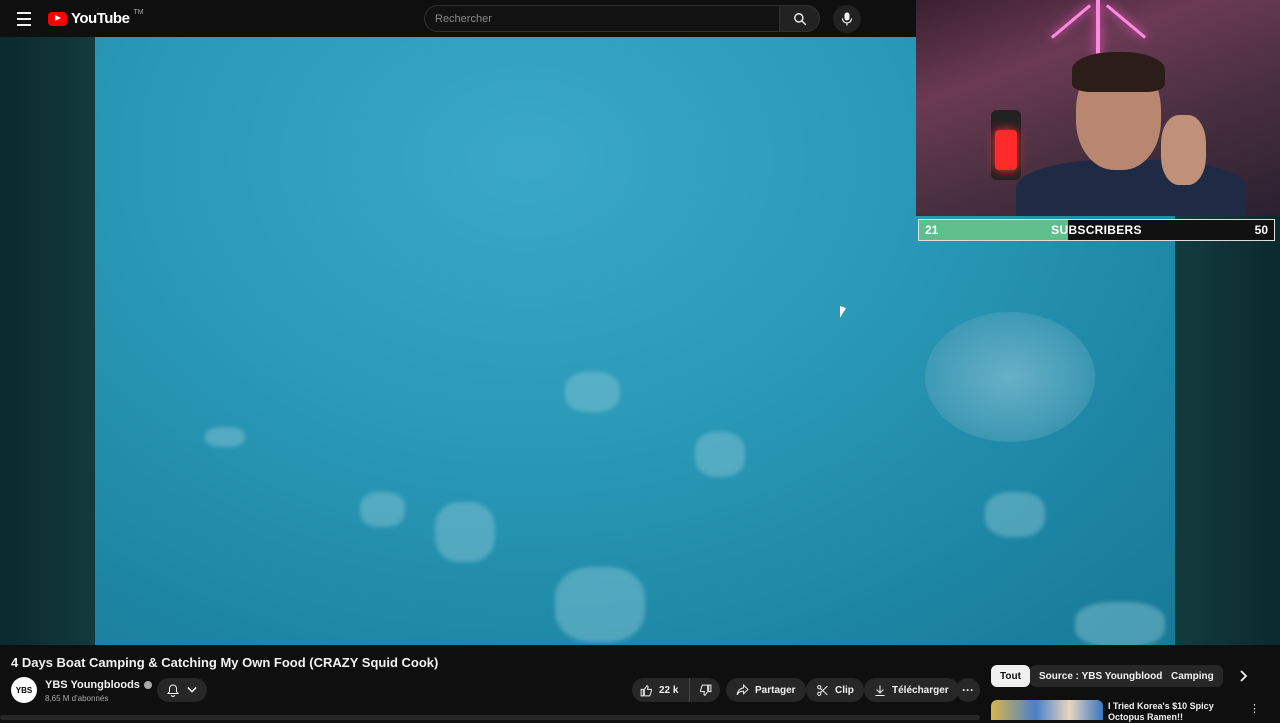 The width and height of the screenshot is (1280, 723). I want to click on thumbs-up-icon, so click(646, 690).